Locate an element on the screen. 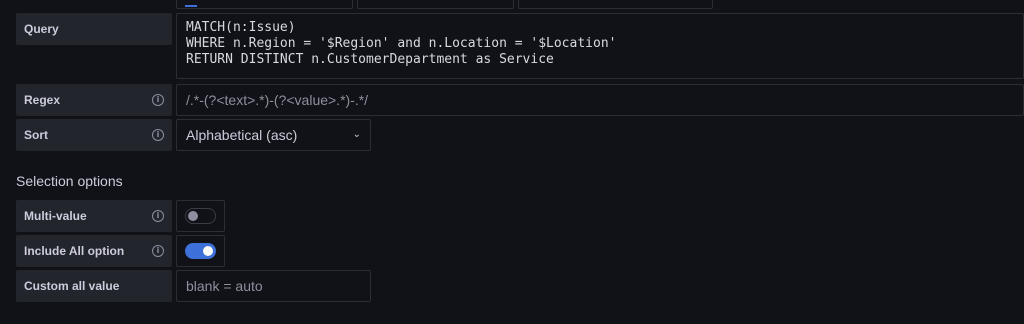 This screenshot has width=1024, height=324. include-all-switch-container is located at coordinates (200, 251).